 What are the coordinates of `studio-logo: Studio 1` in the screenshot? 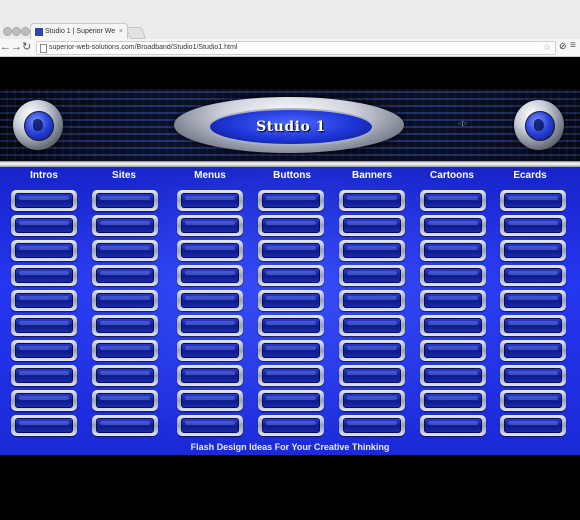 It's located at (289, 125).